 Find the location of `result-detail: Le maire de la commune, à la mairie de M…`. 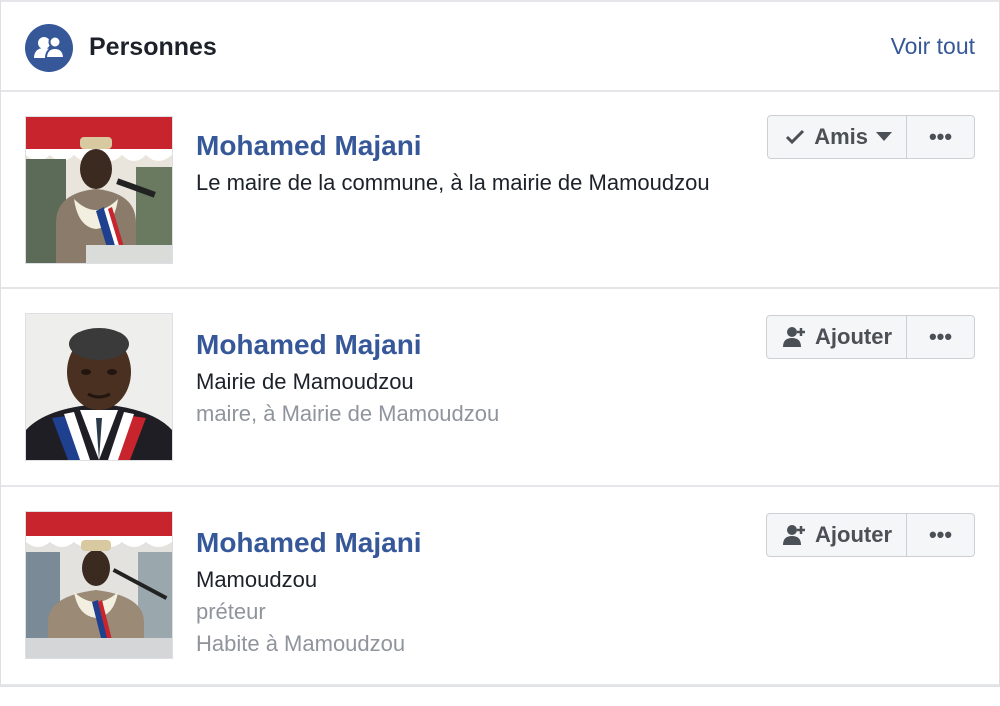

result-detail: Le maire de la commune, à la mairie de M… is located at coordinates (453, 182).